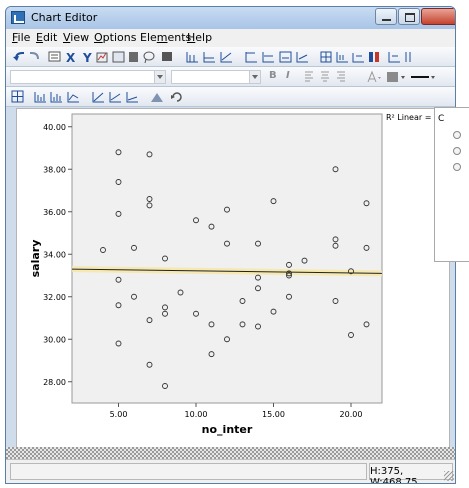 The height and width of the screenshot is (488, 469). I want to click on font-dropdown, so click(216, 77).